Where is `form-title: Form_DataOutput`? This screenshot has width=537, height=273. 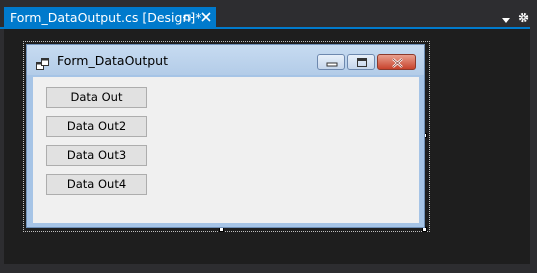 form-title: Form_DataOutput is located at coordinates (113, 60).